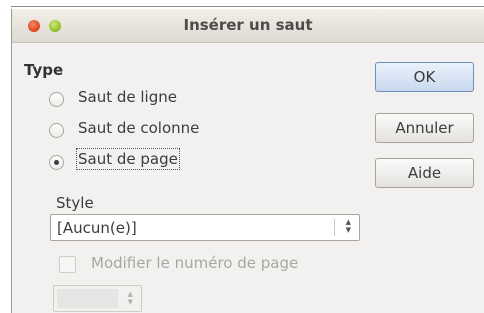 The height and width of the screenshot is (313, 484). I want to click on page-number-field, so click(87, 298).